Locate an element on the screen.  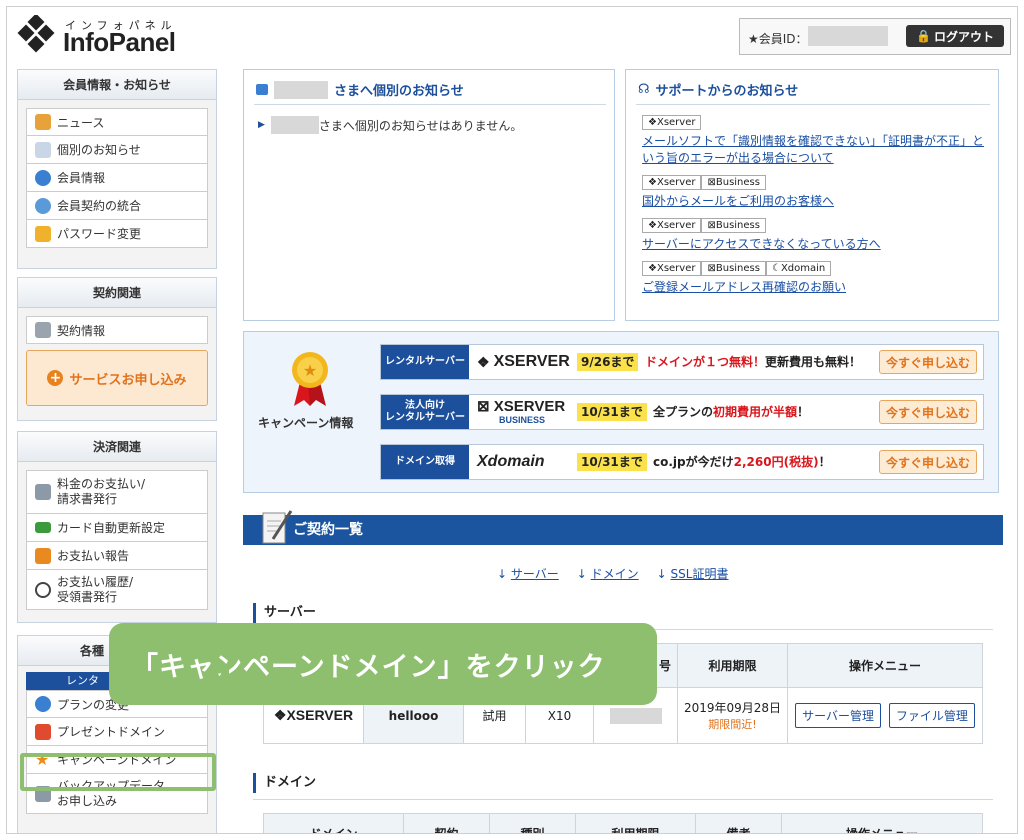
panel-title: 決済関連 is located at coordinates (117, 447).